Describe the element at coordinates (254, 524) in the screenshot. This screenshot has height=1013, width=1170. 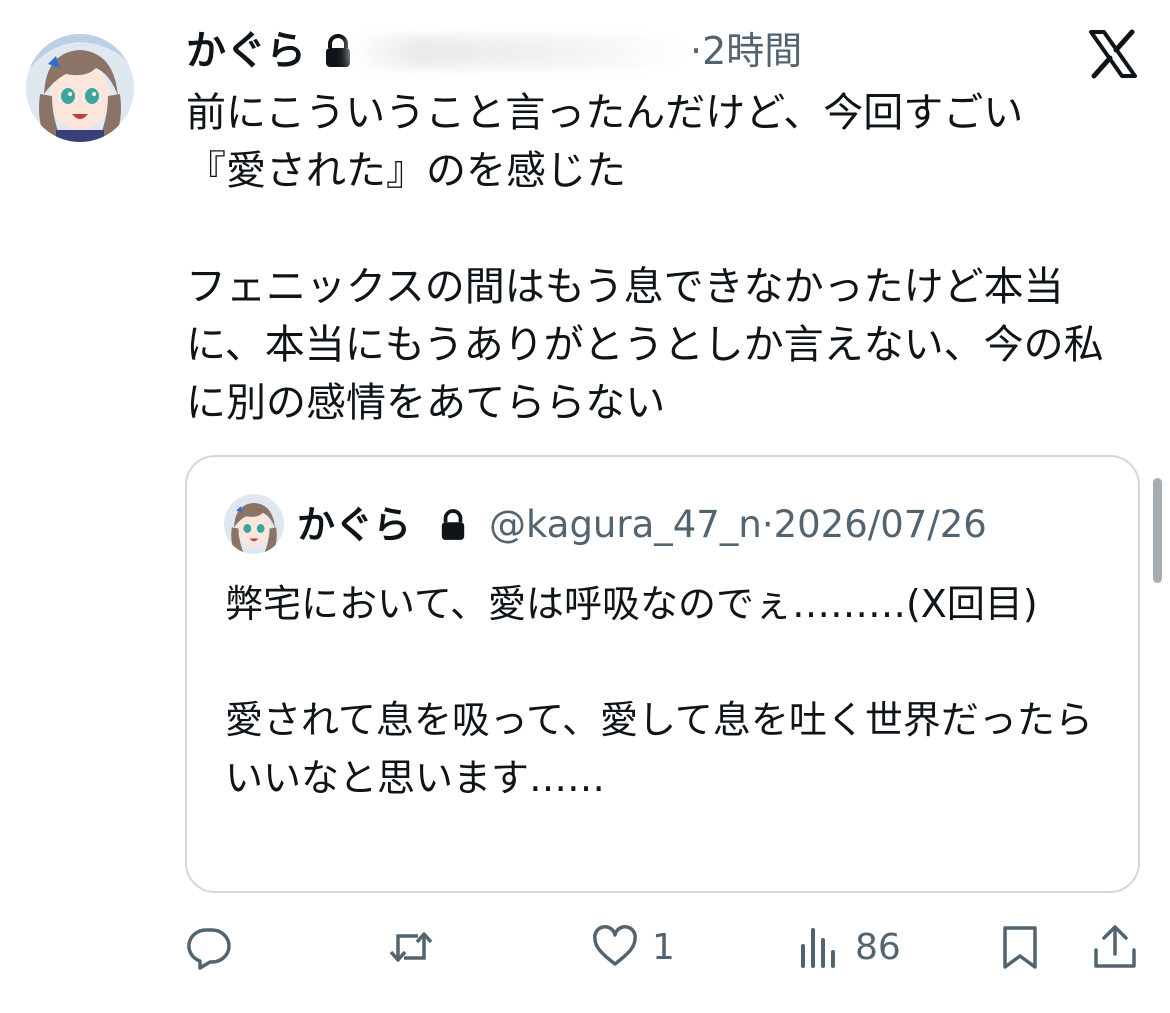
I see `quoted-author-avatar` at that location.